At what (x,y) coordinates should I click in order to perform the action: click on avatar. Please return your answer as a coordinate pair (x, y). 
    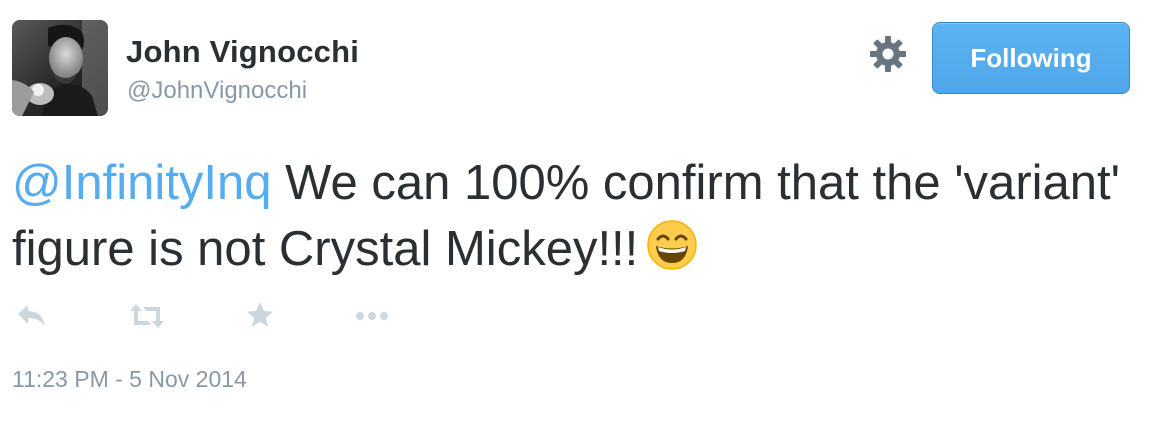
    Looking at the image, I should click on (60, 68).